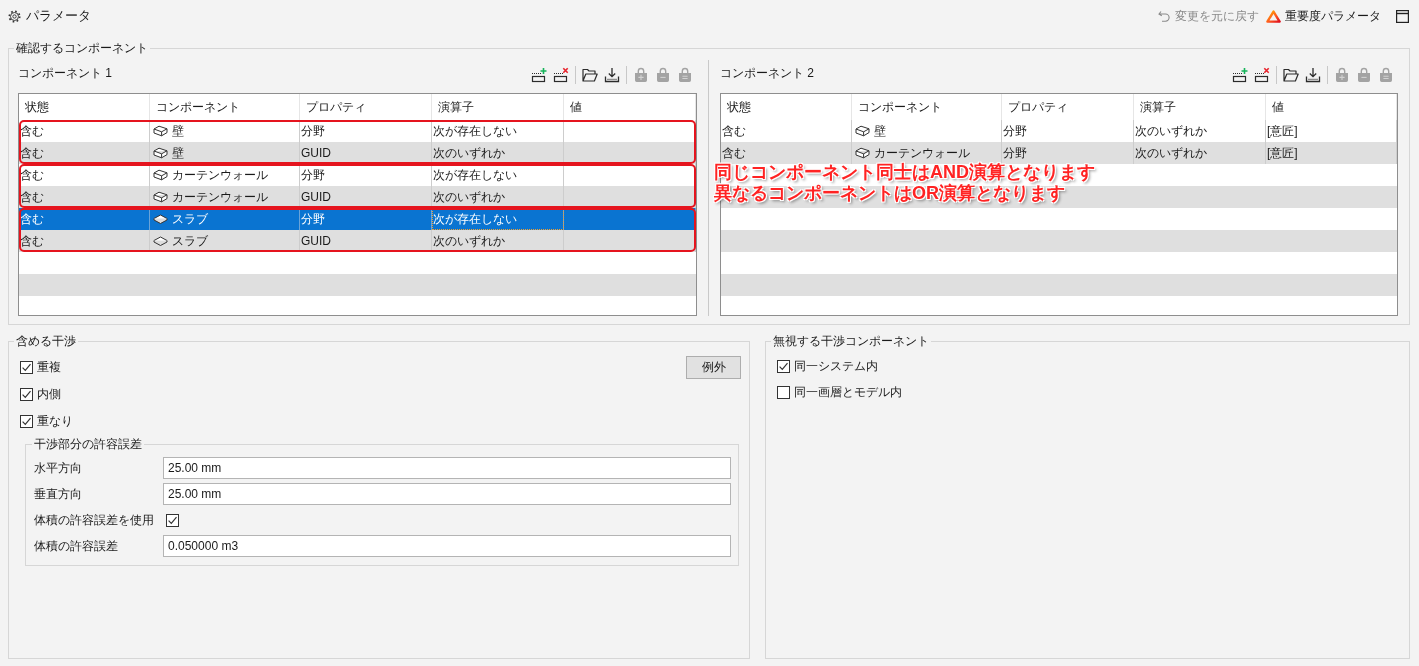  Describe the element at coordinates (904, 172) in the screenshot. I see `annotation-text: 同じコンポーネント同士はAND演算となります` at that location.